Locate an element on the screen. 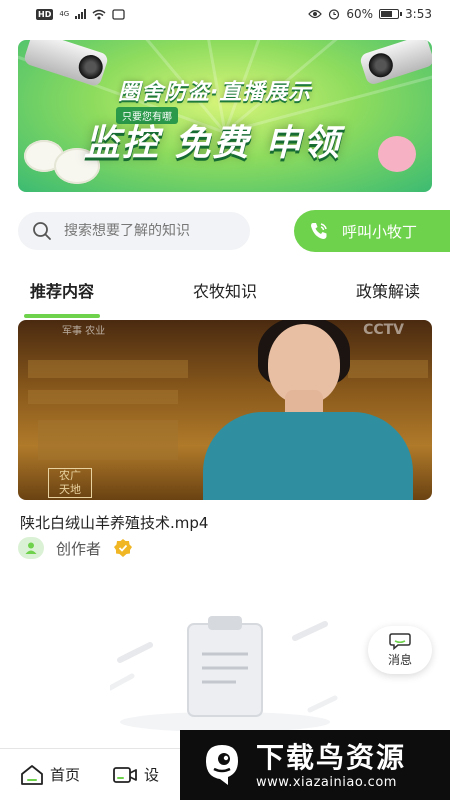 This screenshot has width=450, height=800. watermark-banner: 下载鸟资源 www.xiazainiao.com is located at coordinates (315, 765).